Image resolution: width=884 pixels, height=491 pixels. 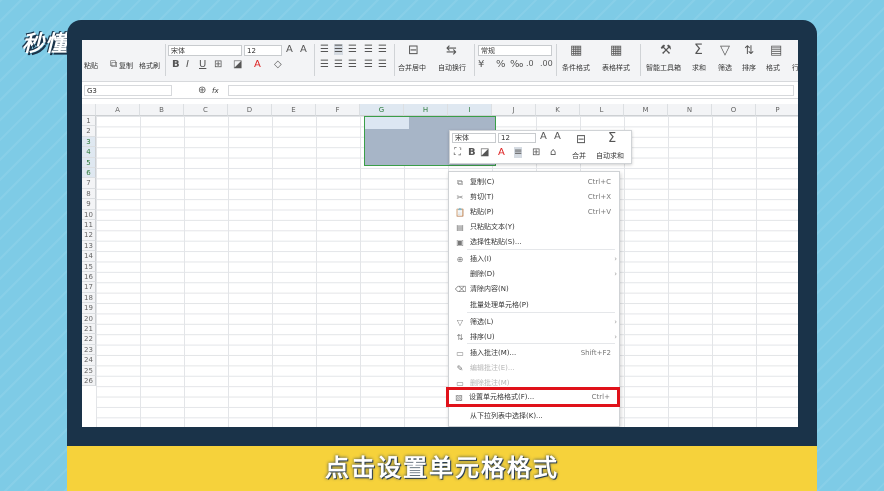 What do you see at coordinates (535, 305) in the screenshot?
I see `menu-item: 批量处理单元格(P)` at bounding box center [535, 305].